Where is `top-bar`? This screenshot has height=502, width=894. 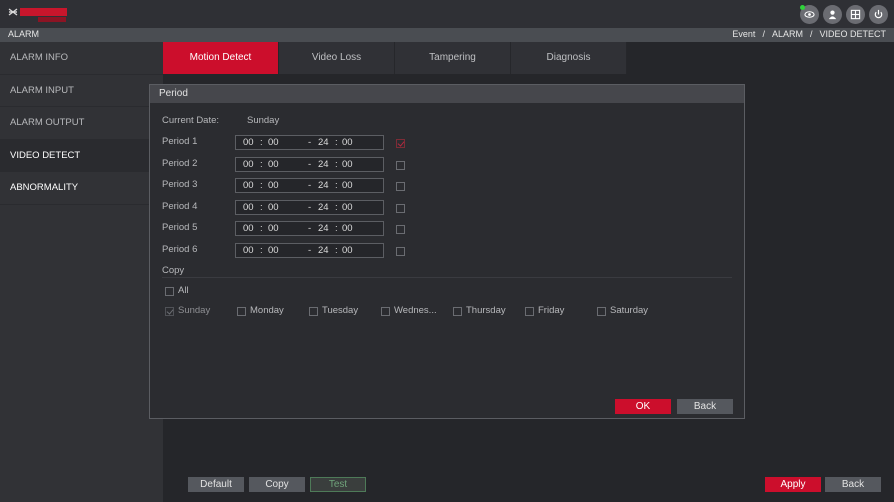 top-bar is located at coordinates (447, 14).